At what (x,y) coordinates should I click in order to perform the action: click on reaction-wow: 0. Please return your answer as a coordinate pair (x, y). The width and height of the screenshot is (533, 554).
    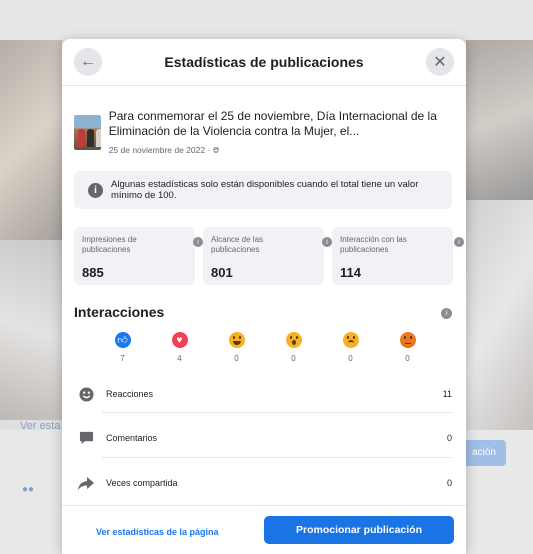
    Looking at the image, I should click on (293, 347).